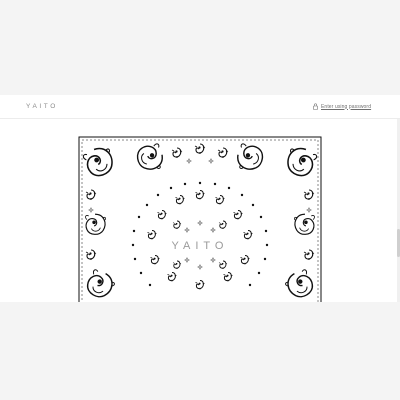 This screenshot has width=400, height=400. I want to click on enter-password-link: Enter using password, so click(342, 106).